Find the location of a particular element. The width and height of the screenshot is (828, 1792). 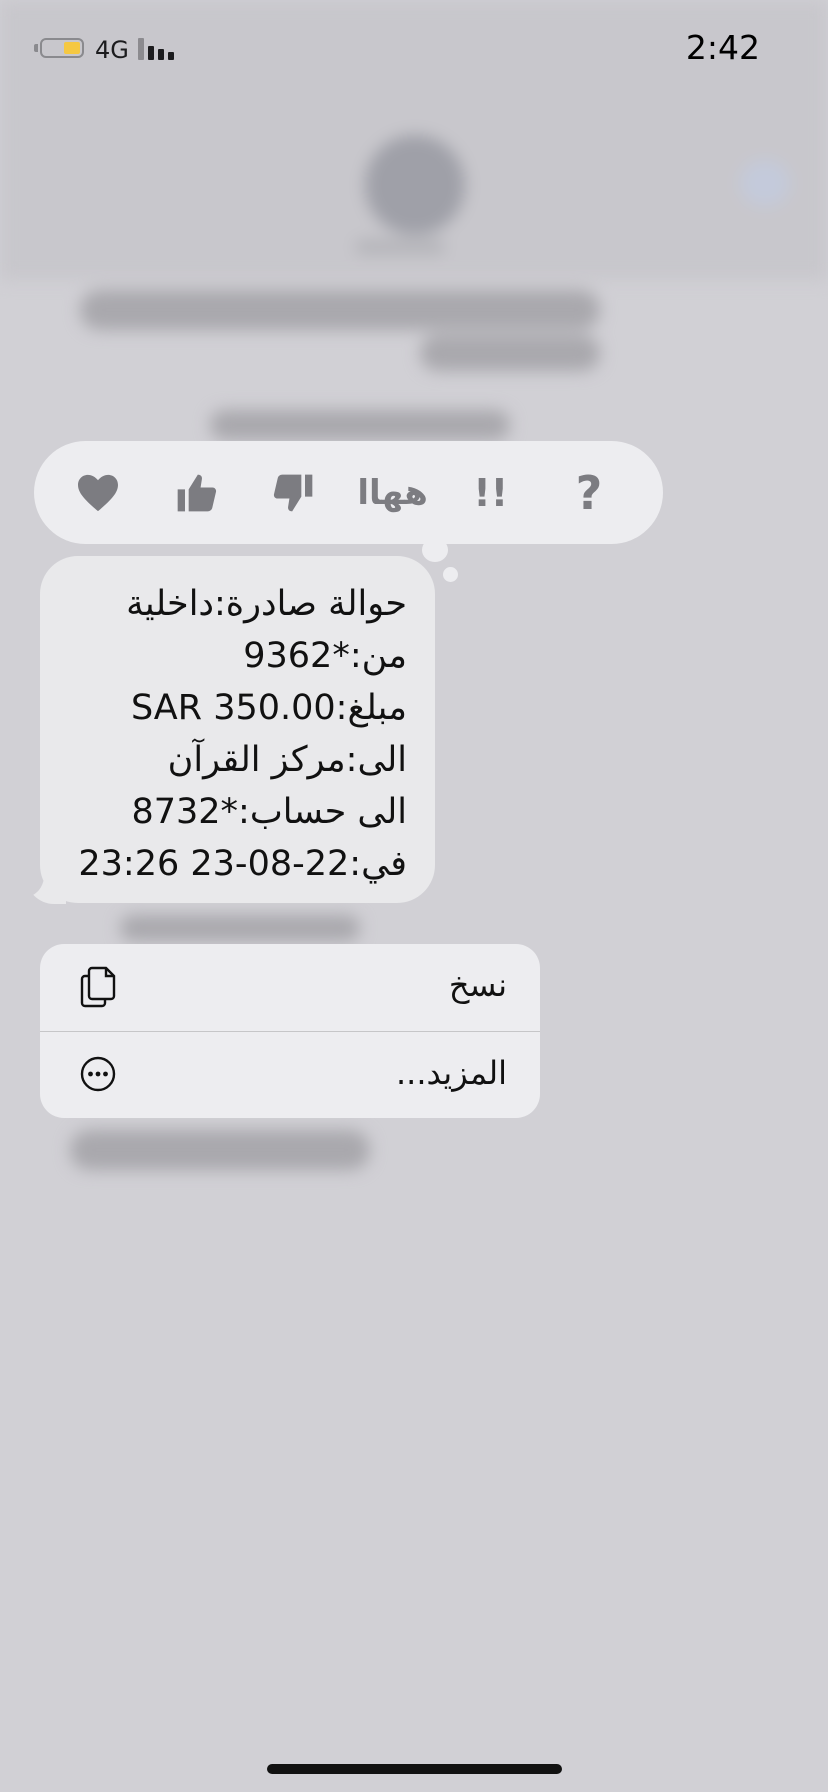

battery-level is located at coordinates (72, 48).